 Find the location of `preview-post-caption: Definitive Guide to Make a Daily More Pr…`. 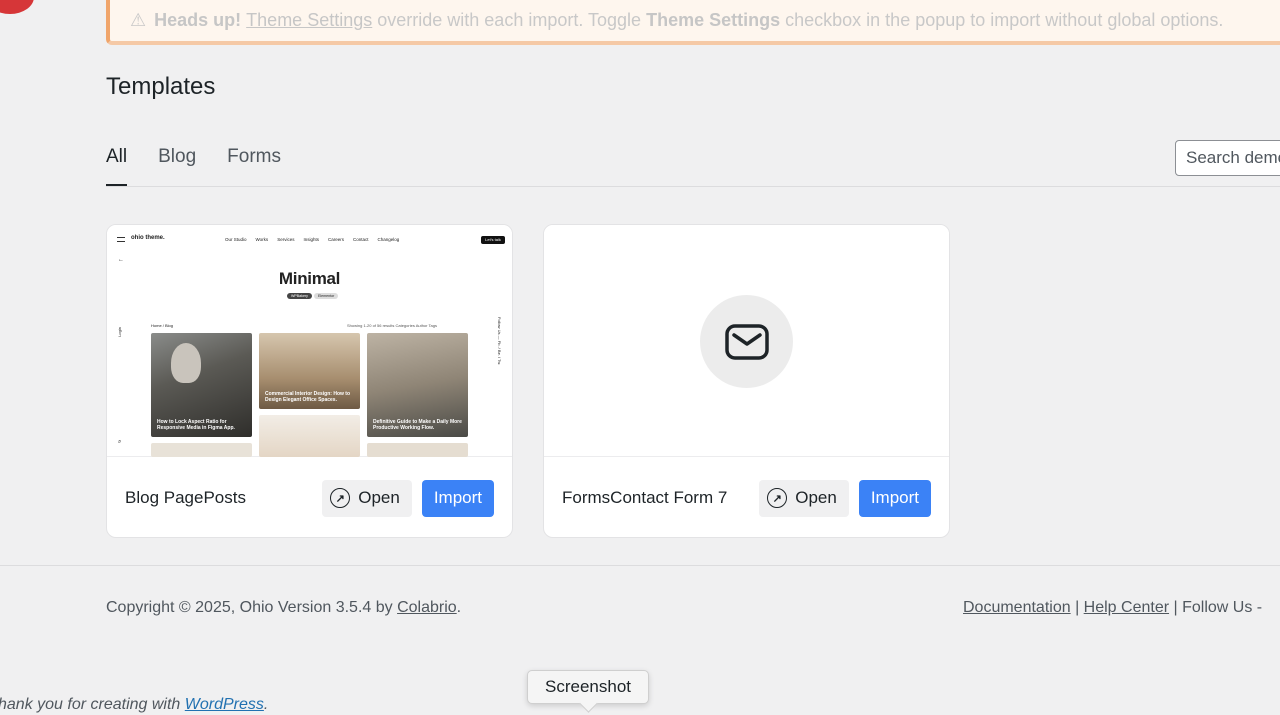

preview-post-caption: Definitive Guide to Make a Daily More Pr… is located at coordinates (417, 425).